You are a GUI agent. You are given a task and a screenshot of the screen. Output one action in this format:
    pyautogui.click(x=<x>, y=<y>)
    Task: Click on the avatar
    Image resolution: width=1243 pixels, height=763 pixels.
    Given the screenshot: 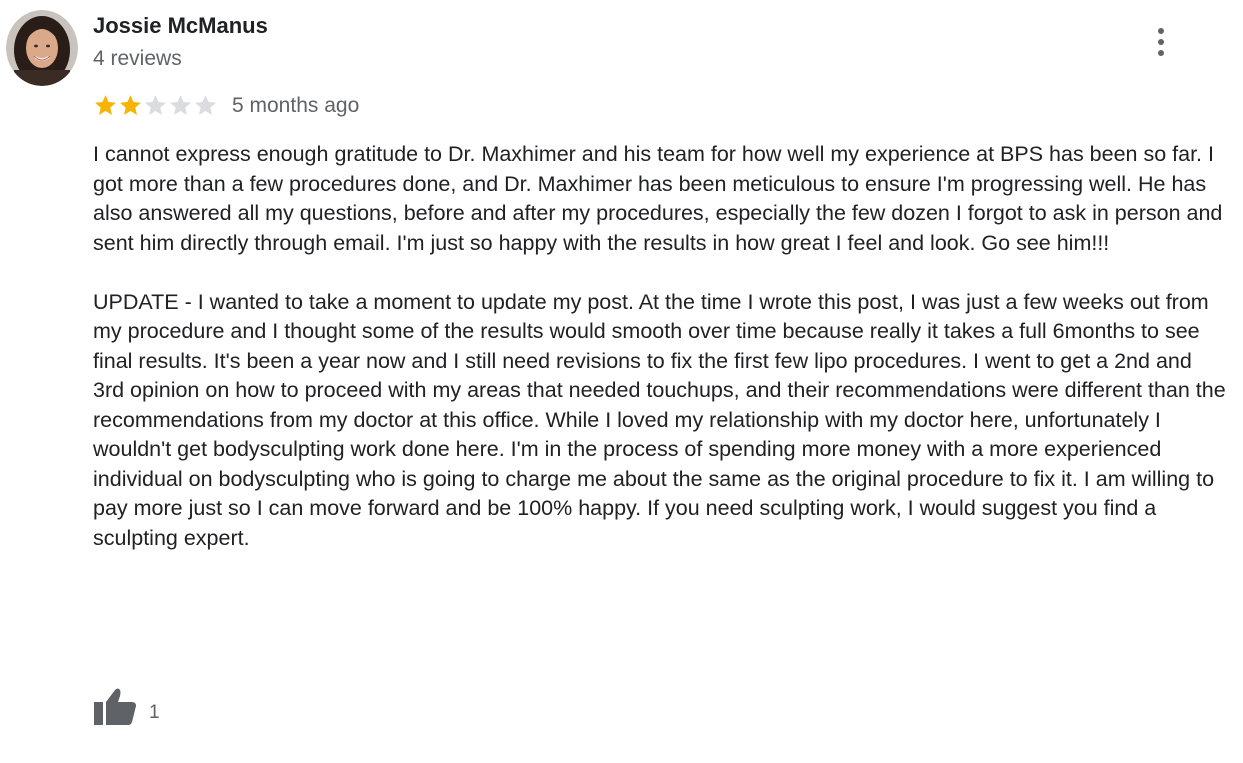 What is the action you would take?
    pyautogui.click(x=42, y=48)
    